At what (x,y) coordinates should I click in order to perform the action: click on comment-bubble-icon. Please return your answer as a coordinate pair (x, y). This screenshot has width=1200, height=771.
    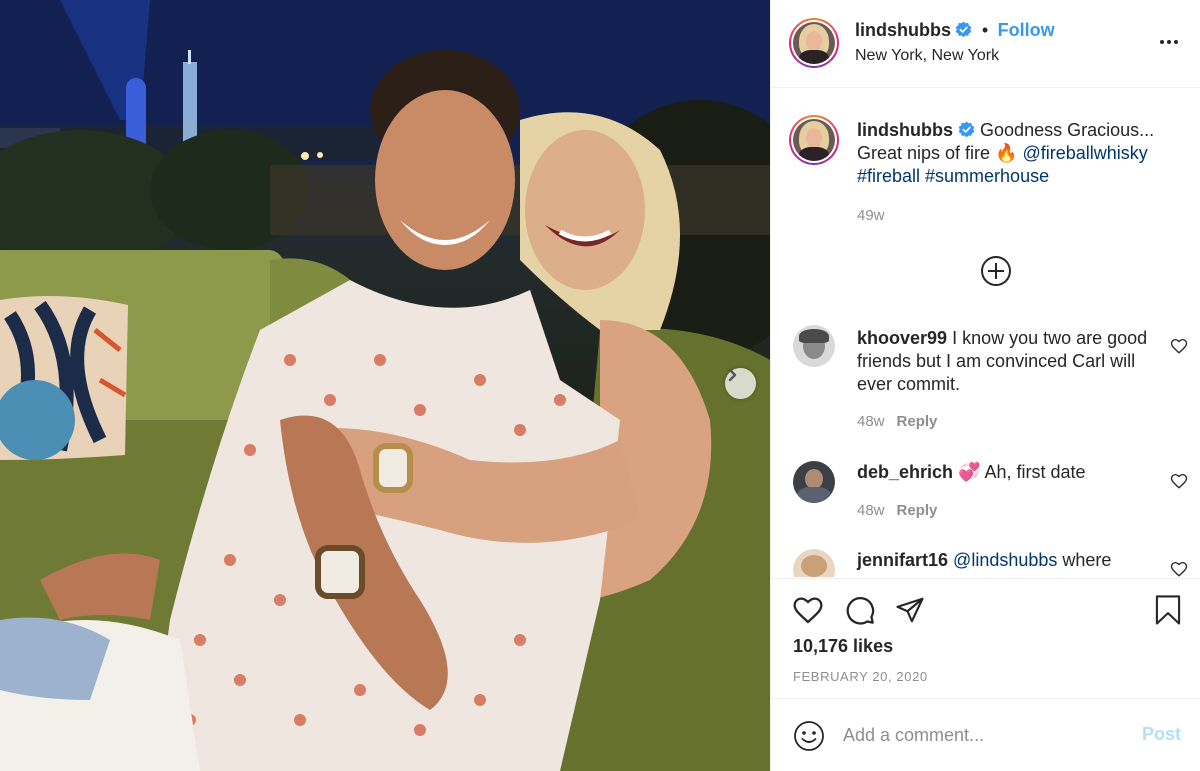
    Looking at the image, I should click on (860, 610).